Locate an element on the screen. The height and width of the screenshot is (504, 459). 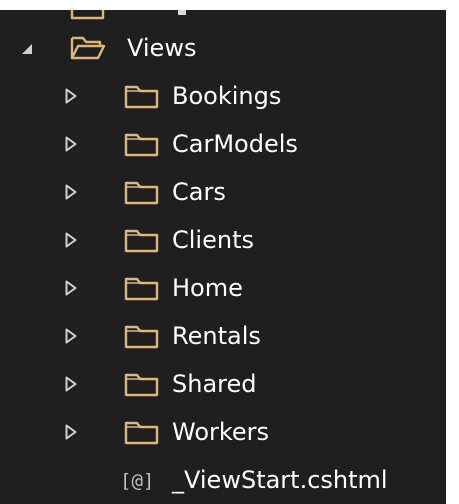
folder-open-icon is located at coordinates (88, 48).